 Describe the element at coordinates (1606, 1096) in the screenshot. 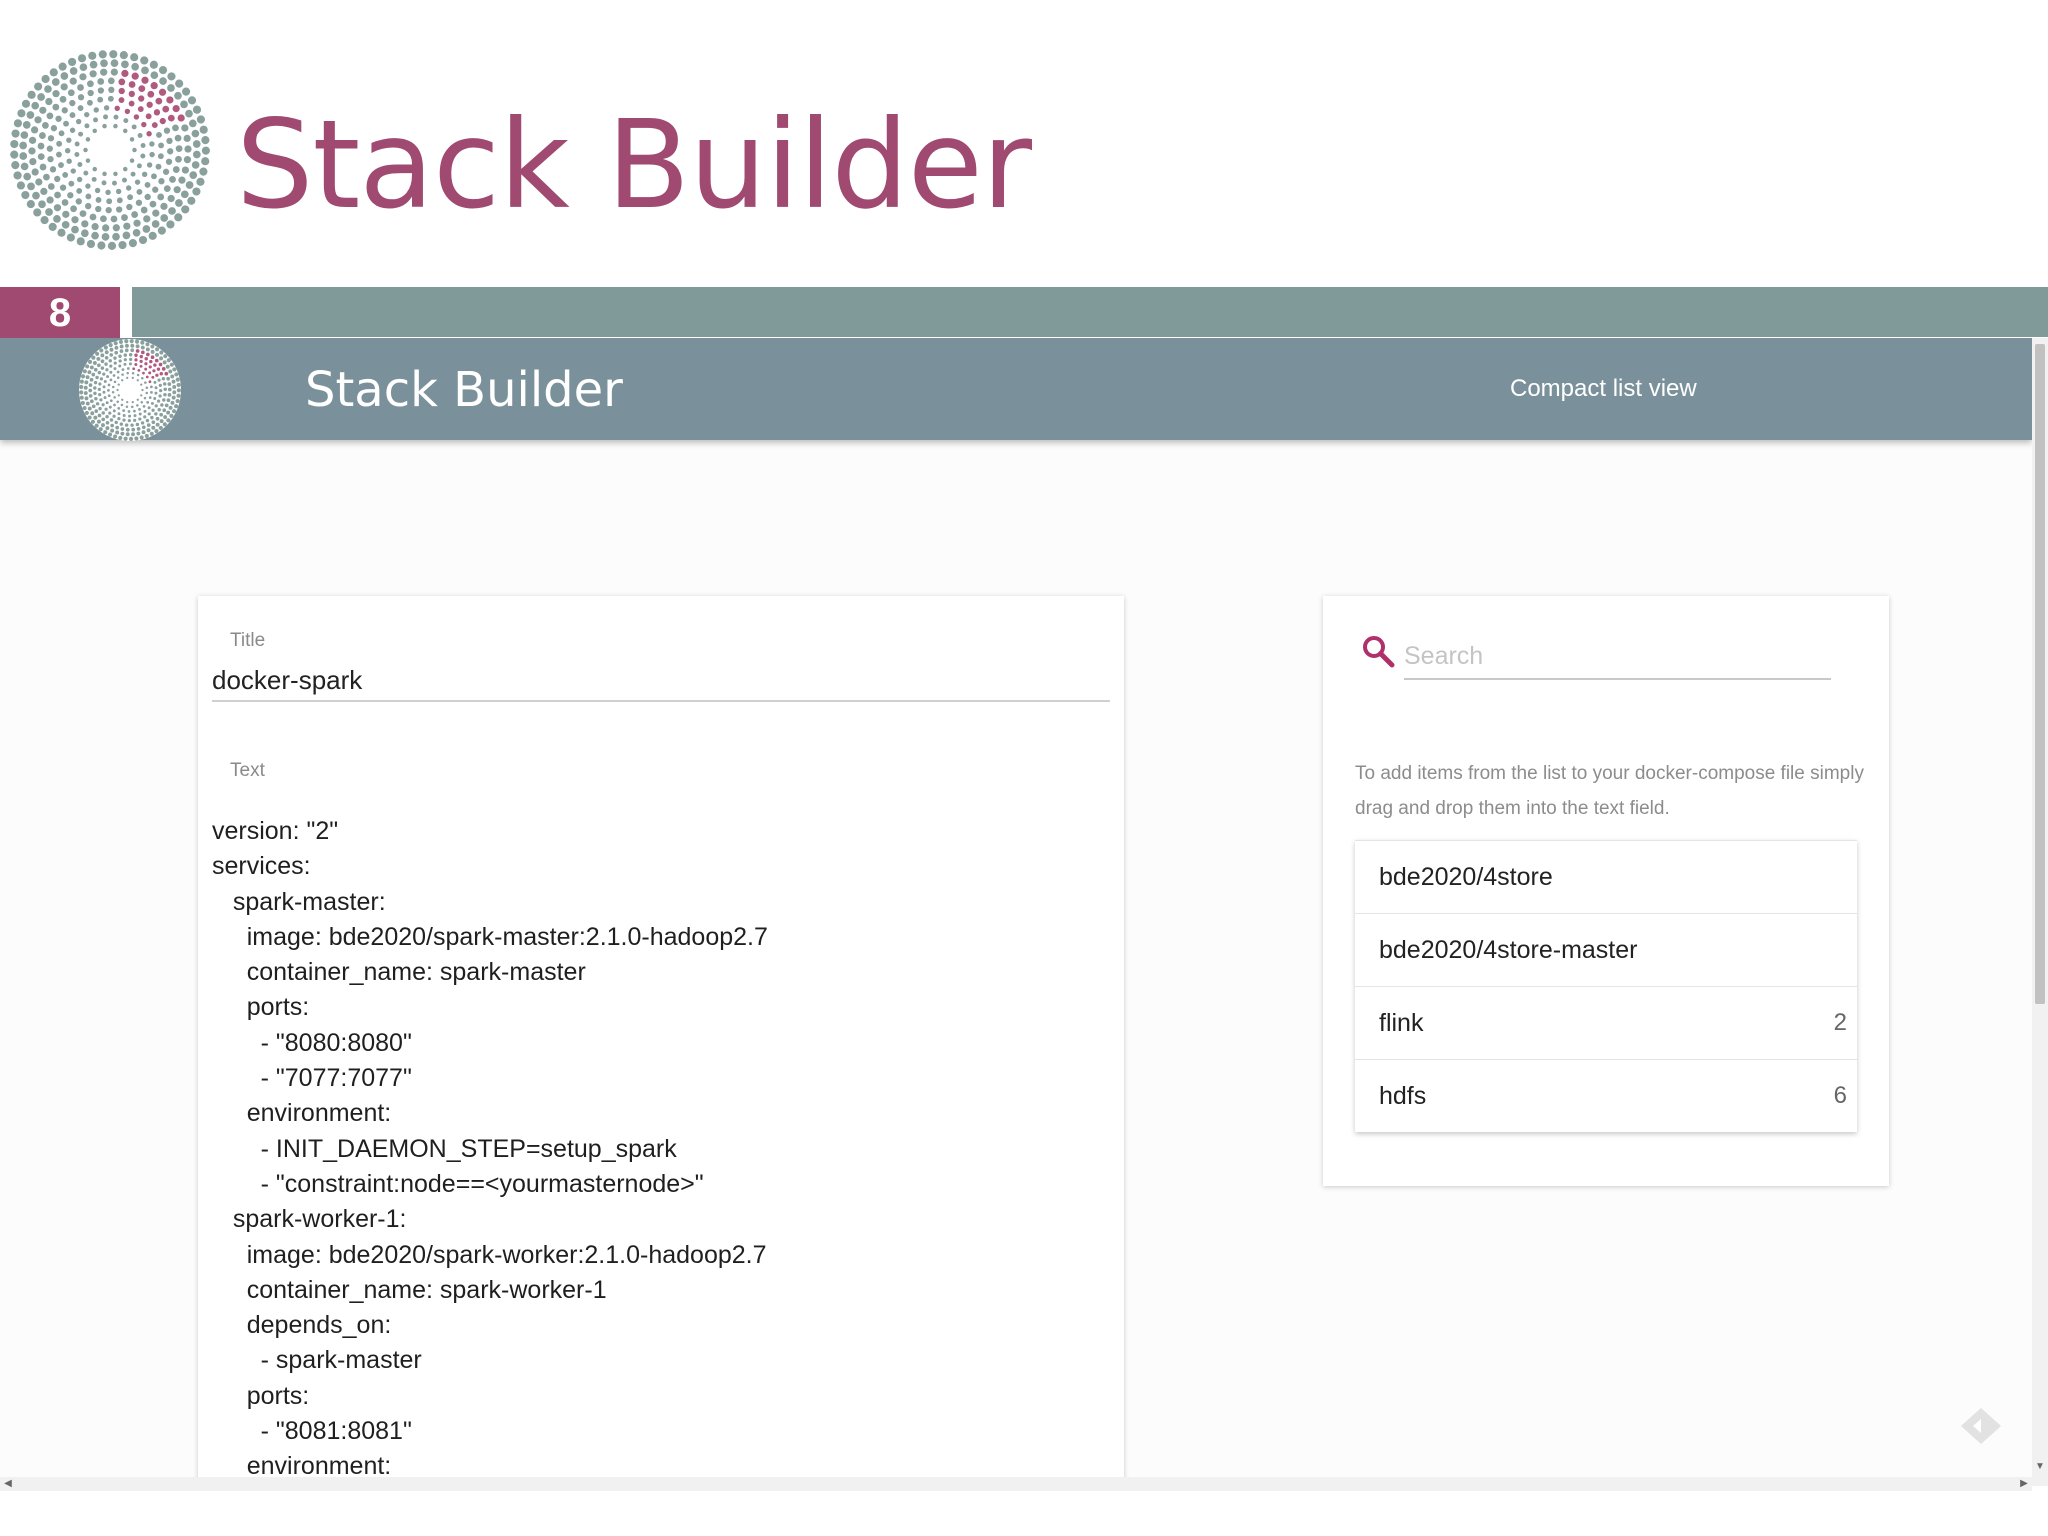

I see `list-item: hdfs 6` at that location.